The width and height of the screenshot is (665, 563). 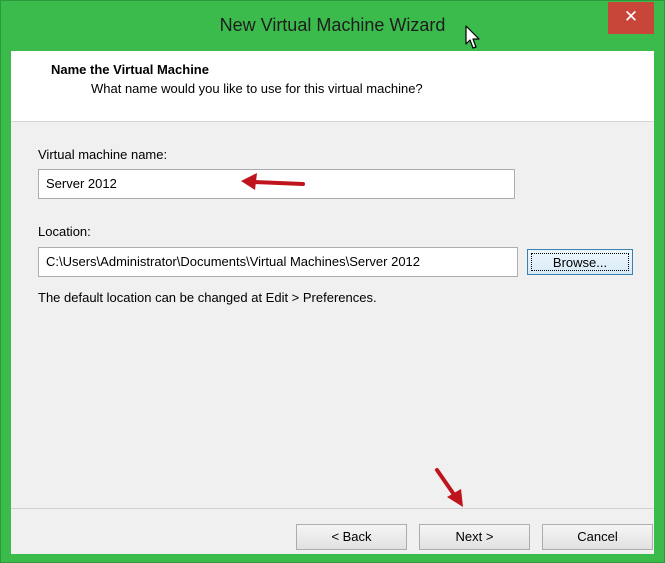 What do you see at coordinates (273, 181) in the screenshot?
I see `name-arrow-icon` at bounding box center [273, 181].